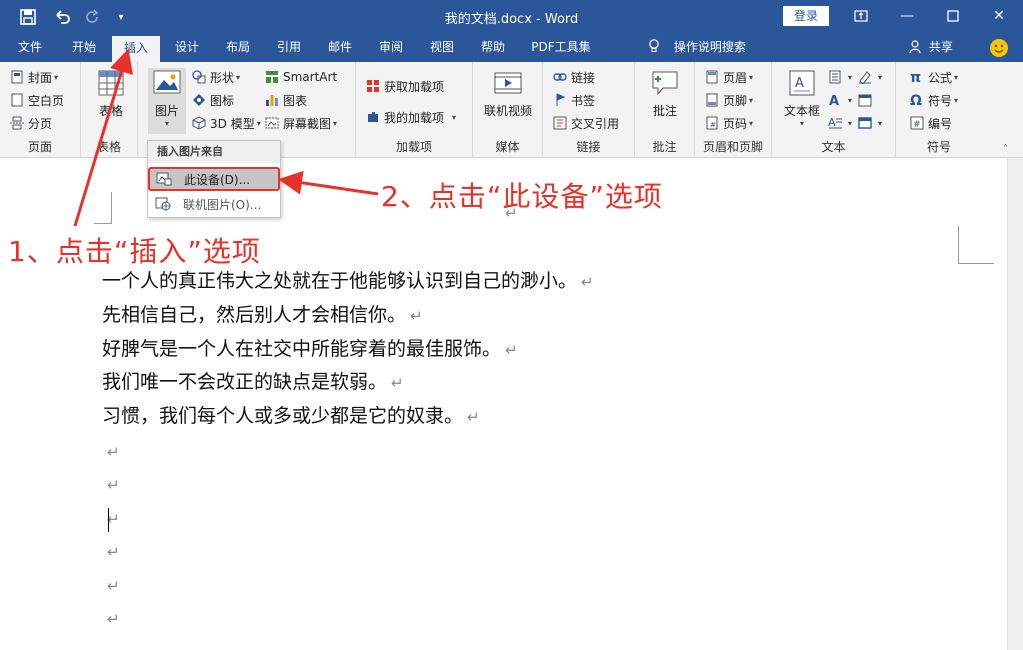 The height and width of the screenshot is (650, 1023). I want to click on picture-button: 图片 ▾, so click(167, 101).